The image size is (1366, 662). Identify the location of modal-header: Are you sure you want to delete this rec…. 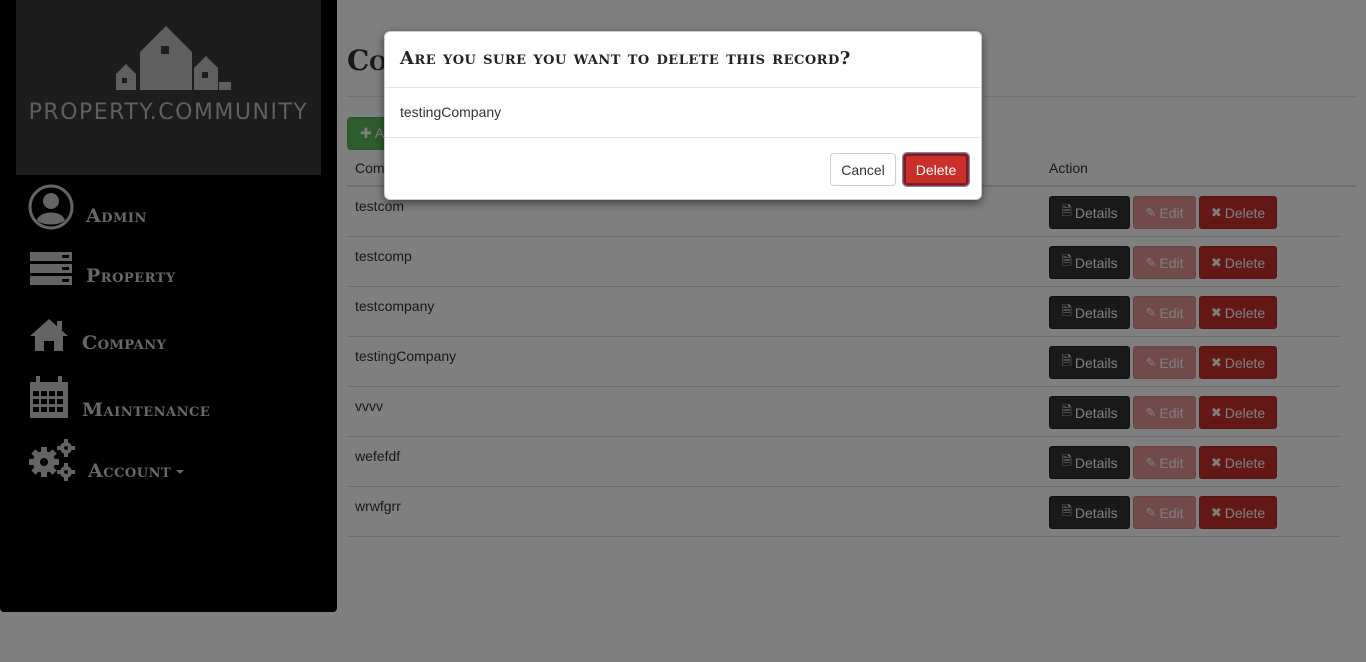
(683, 60).